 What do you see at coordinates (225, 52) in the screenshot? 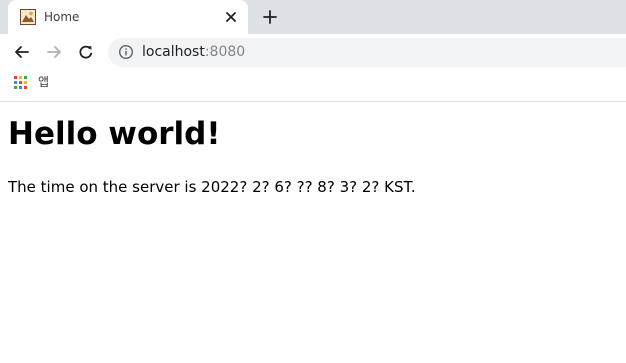
I see `url-port: :8080` at bounding box center [225, 52].